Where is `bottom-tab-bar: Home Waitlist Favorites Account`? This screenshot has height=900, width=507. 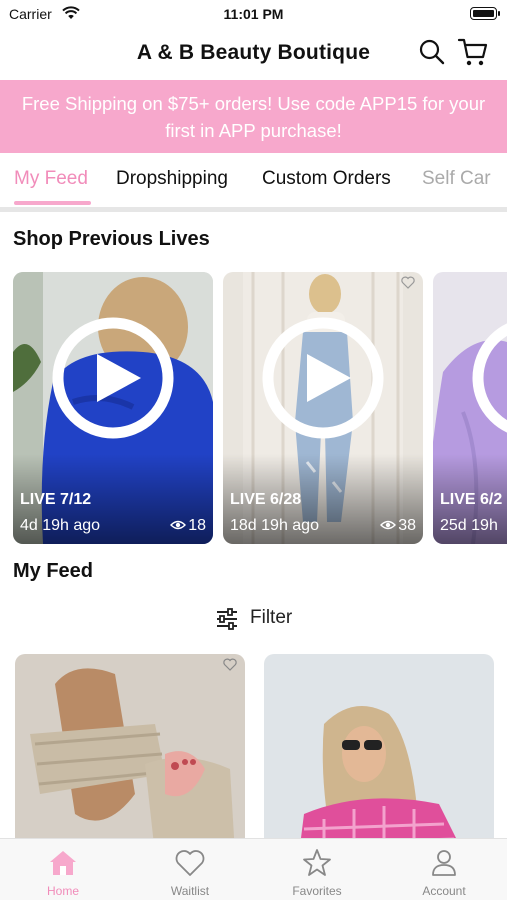 bottom-tab-bar: Home Waitlist Favorites Account is located at coordinates (253, 869).